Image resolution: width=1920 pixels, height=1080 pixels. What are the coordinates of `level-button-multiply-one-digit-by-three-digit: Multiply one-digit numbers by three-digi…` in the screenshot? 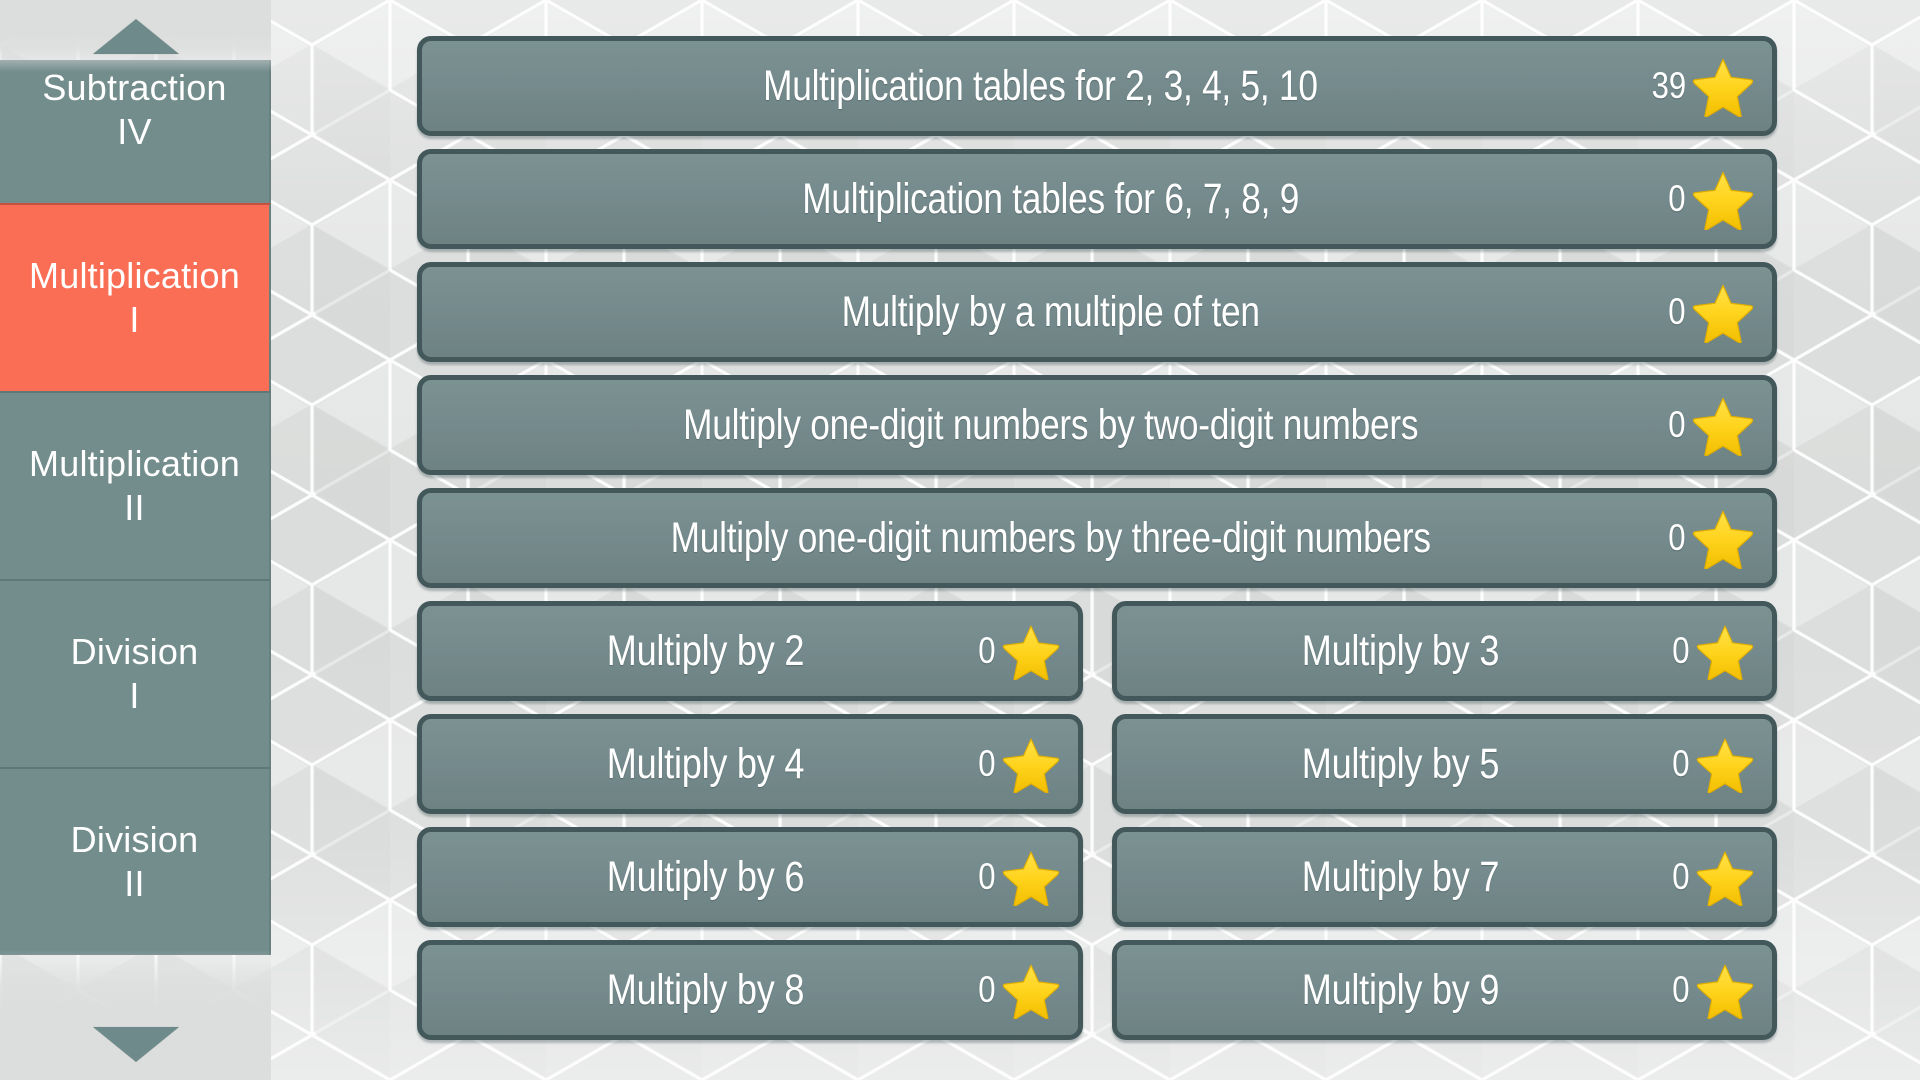 It's located at (1097, 538).